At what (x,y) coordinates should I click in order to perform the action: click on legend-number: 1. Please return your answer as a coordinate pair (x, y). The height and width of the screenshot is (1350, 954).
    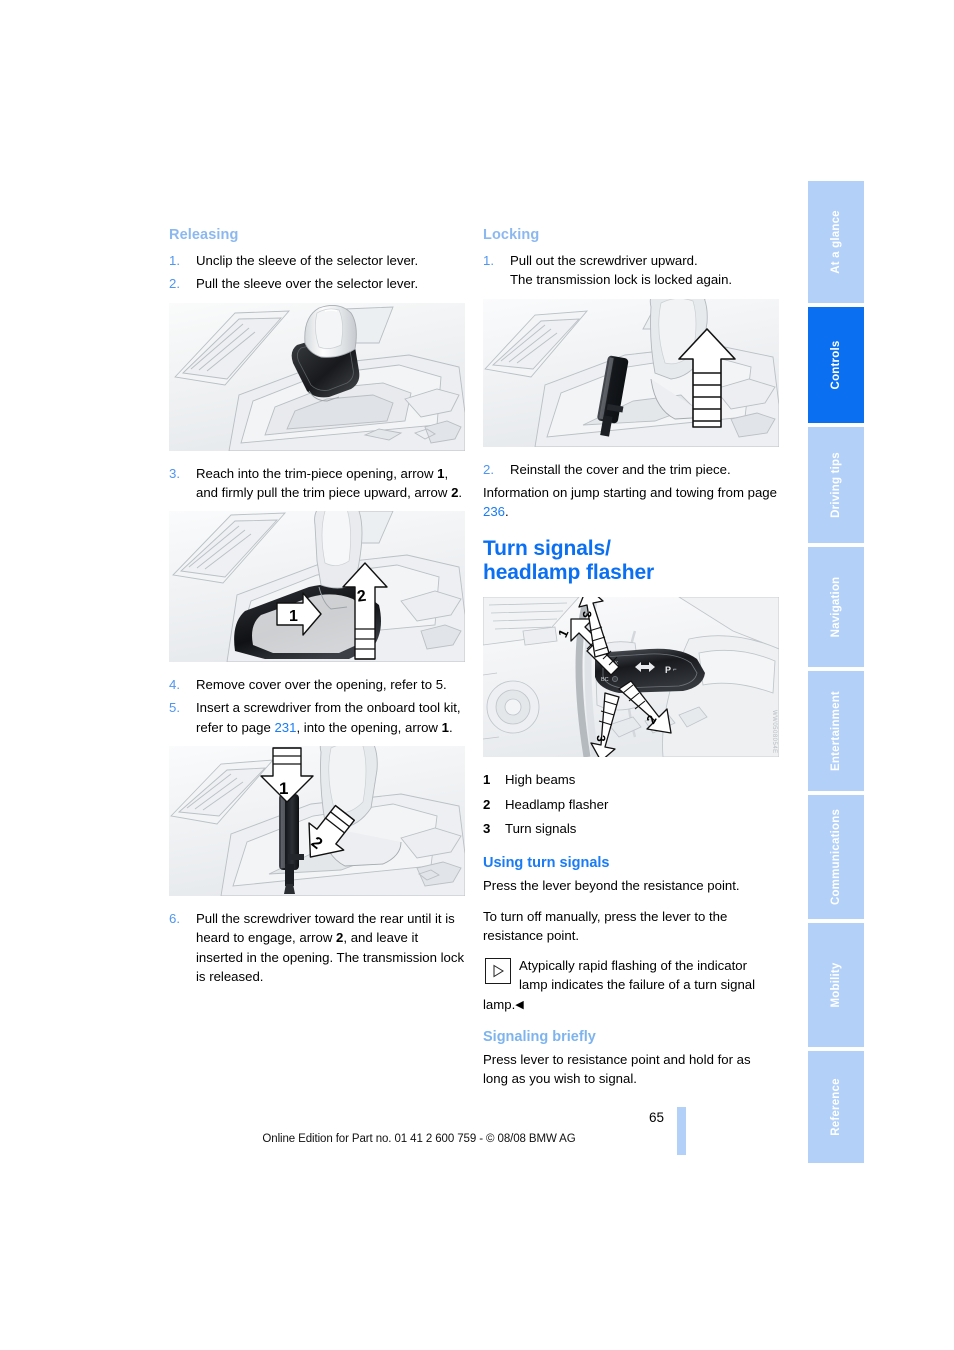
    Looking at the image, I should click on (487, 780).